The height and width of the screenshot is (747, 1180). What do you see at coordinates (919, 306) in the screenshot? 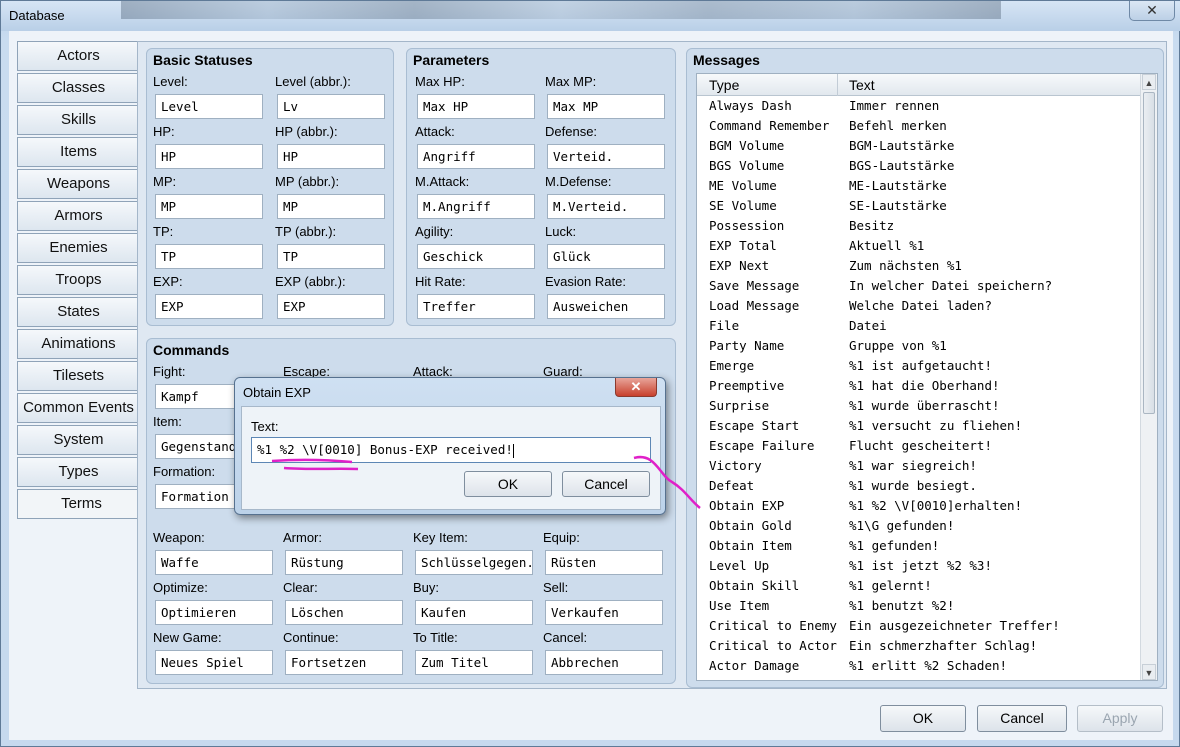
I see `list-item: Load Message Welche Datei laden?` at bounding box center [919, 306].